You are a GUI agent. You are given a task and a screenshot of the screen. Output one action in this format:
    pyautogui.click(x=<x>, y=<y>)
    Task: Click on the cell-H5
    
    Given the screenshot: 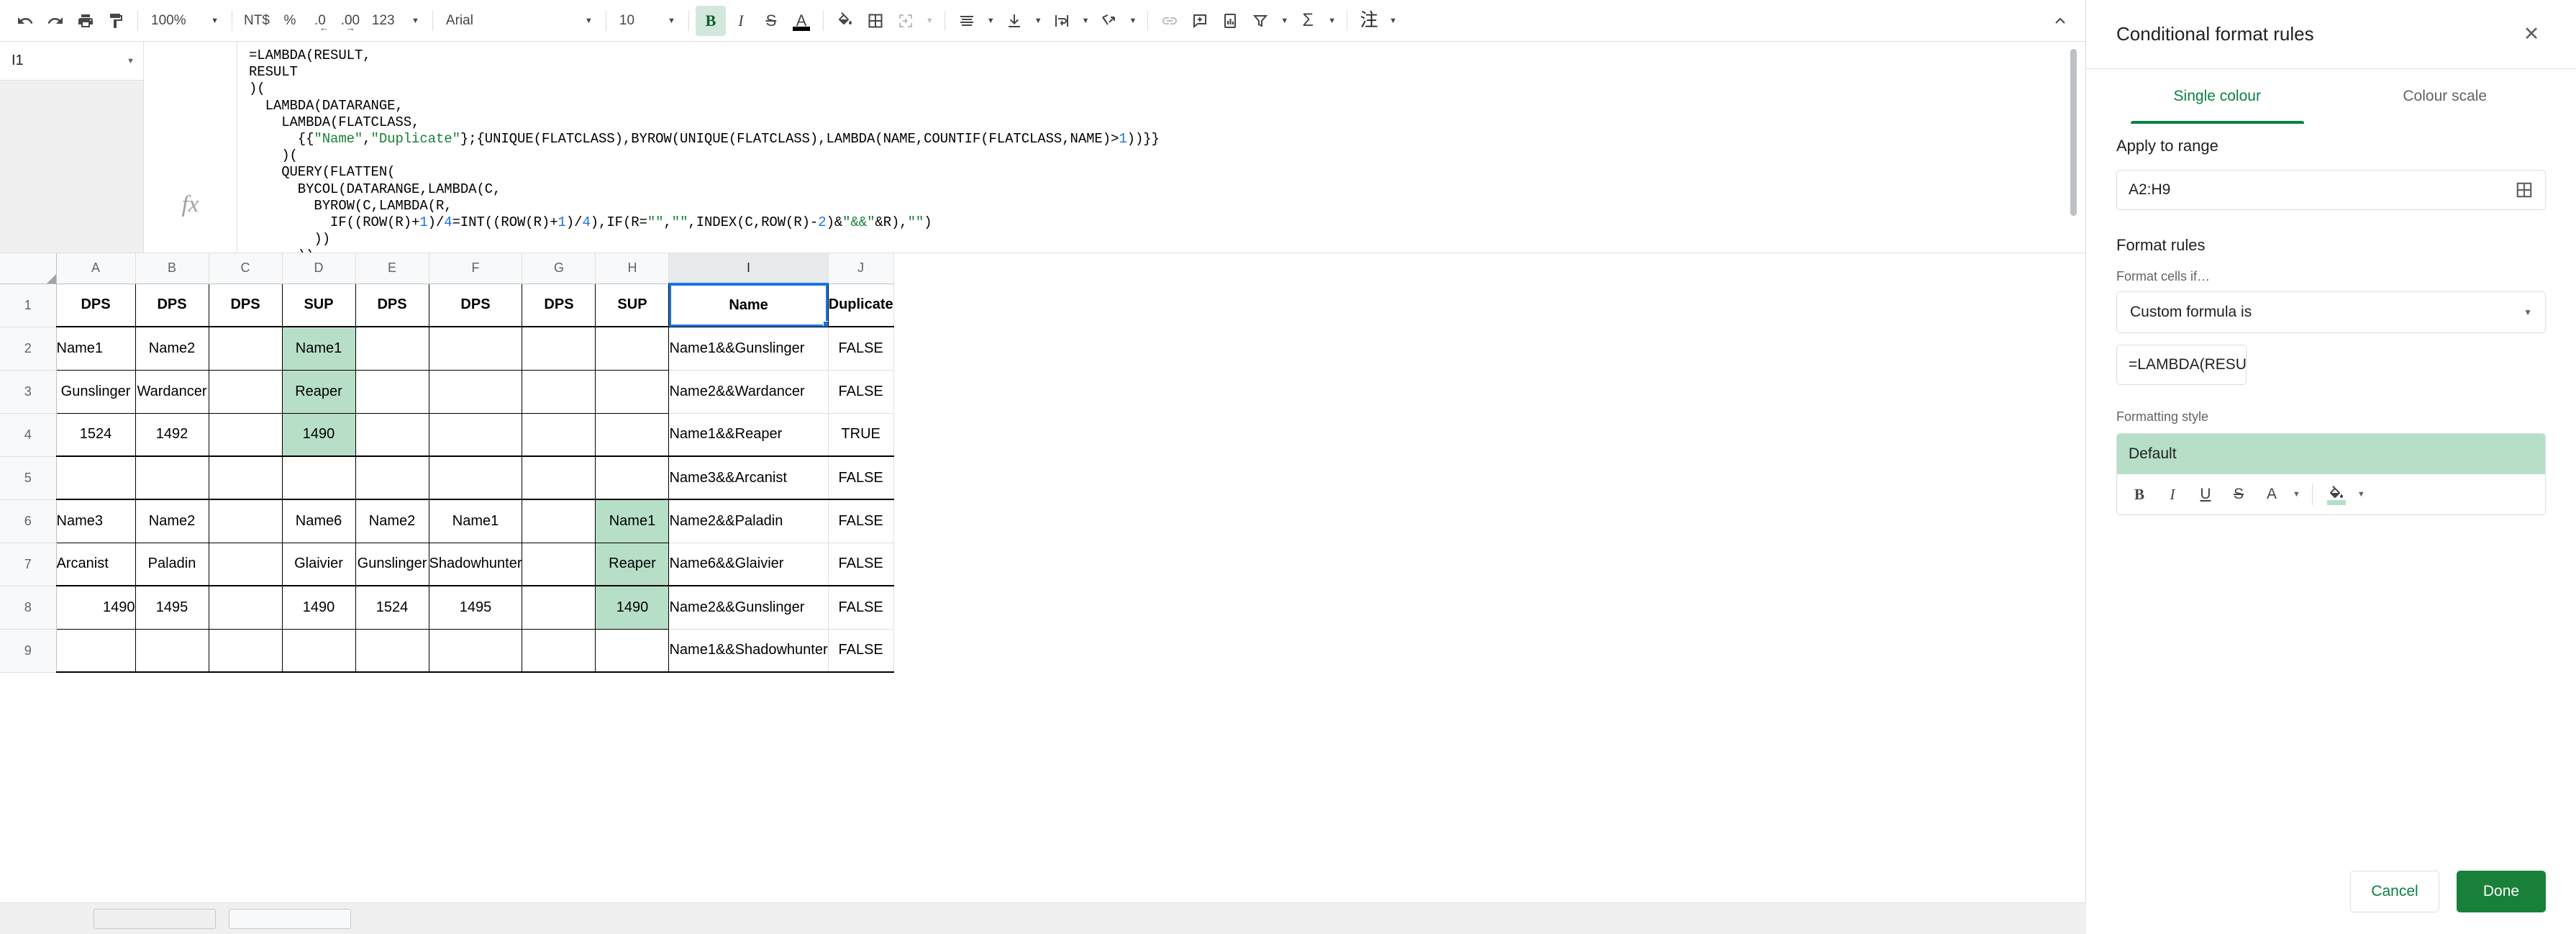 What is the action you would take?
    pyautogui.click(x=632, y=478)
    